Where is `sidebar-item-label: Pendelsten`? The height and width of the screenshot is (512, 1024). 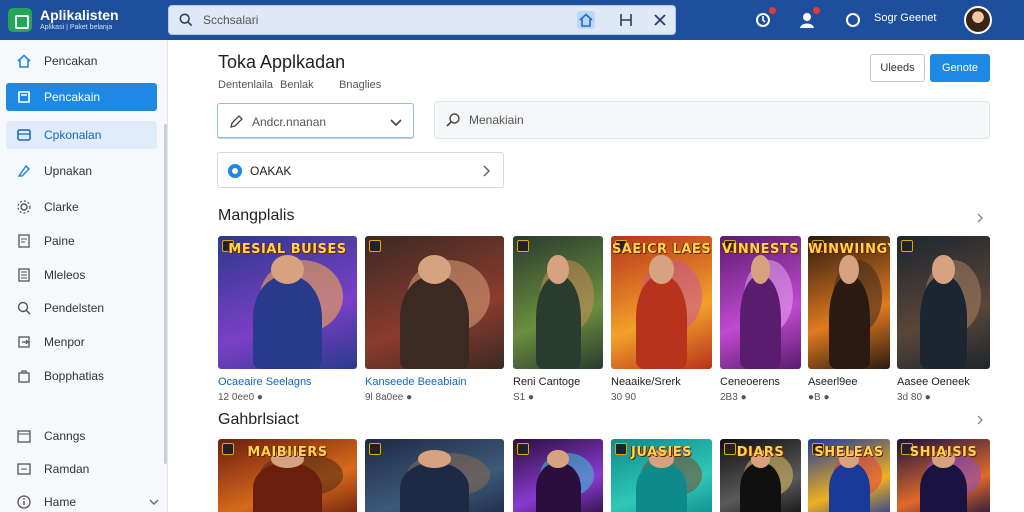
sidebar-item-label: Pendelsten is located at coordinates (74, 308).